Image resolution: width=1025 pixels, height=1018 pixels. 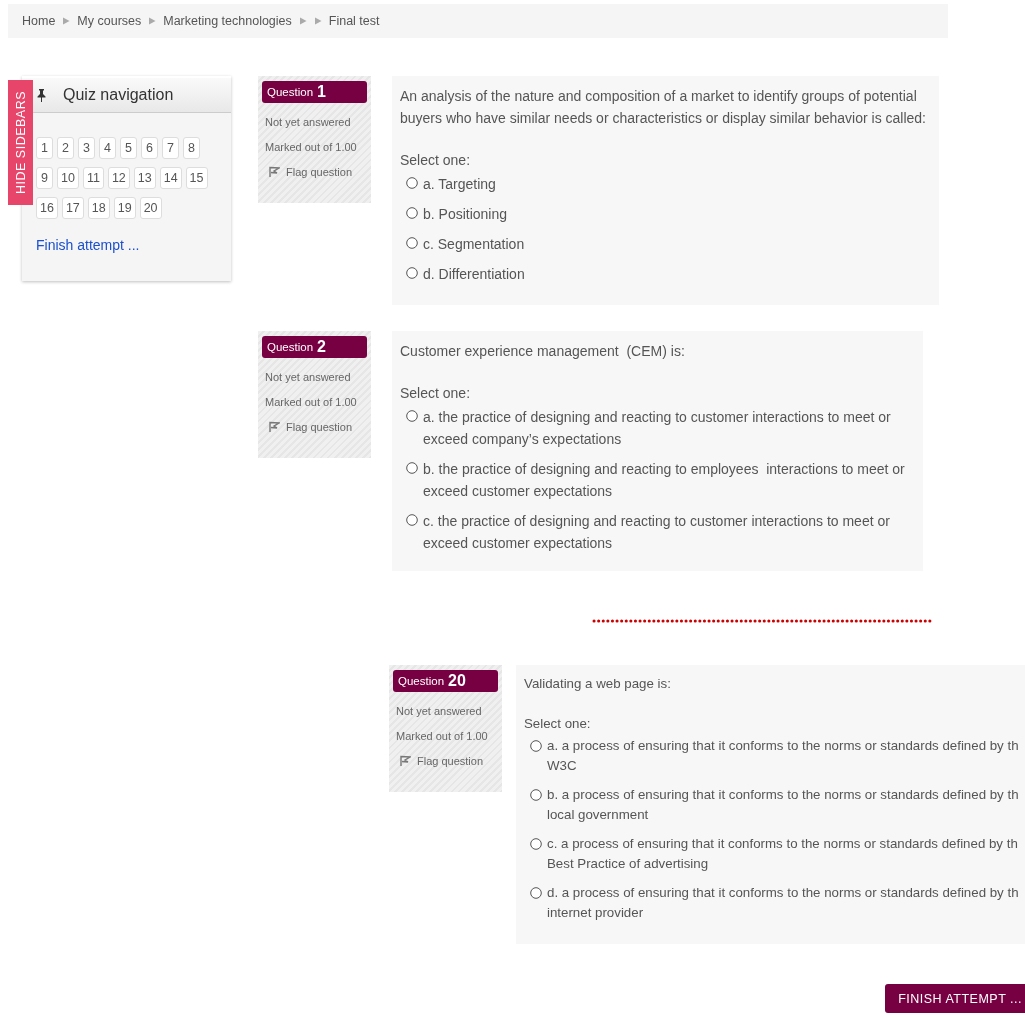 What do you see at coordinates (196, 178) in the screenshot?
I see `question-nav-button: 15` at bounding box center [196, 178].